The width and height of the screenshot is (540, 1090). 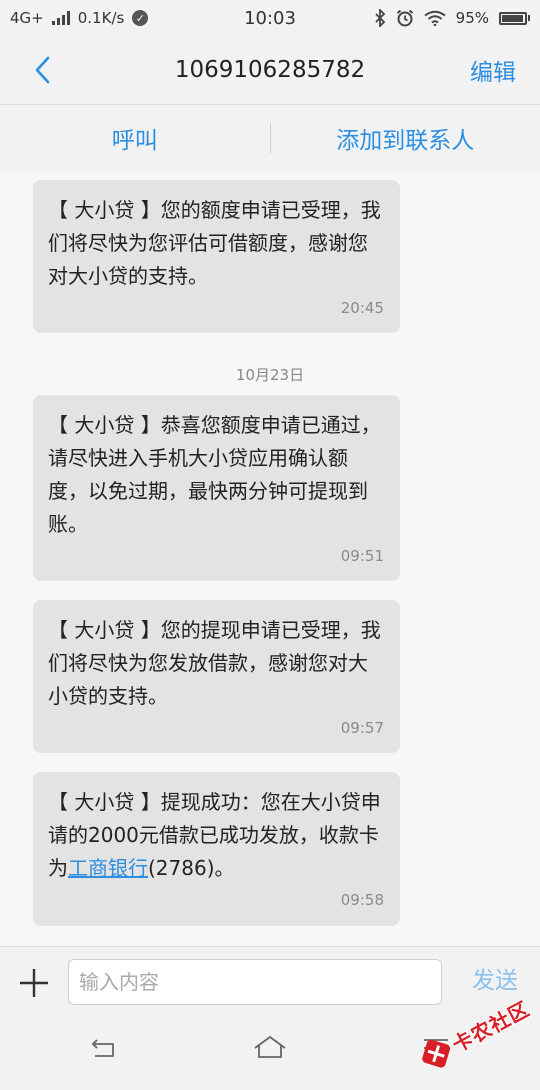 What do you see at coordinates (405, 138) in the screenshot?
I see `add-contact-button: 添加到联系人` at bounding box center [405, 138].